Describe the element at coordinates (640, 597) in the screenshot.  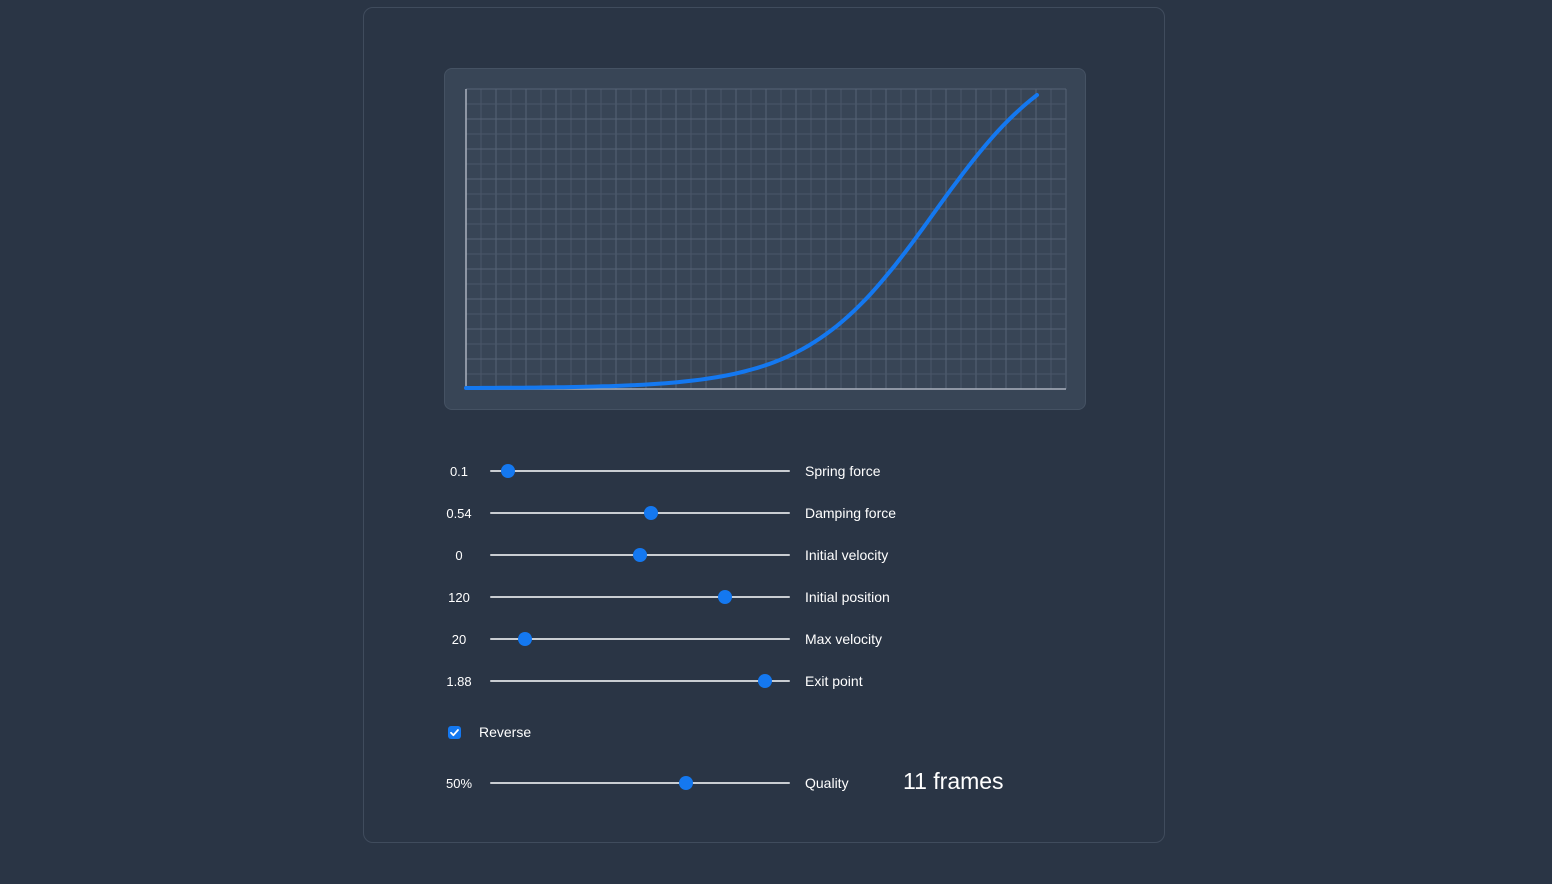
I see `initial-position-slider` at that location.